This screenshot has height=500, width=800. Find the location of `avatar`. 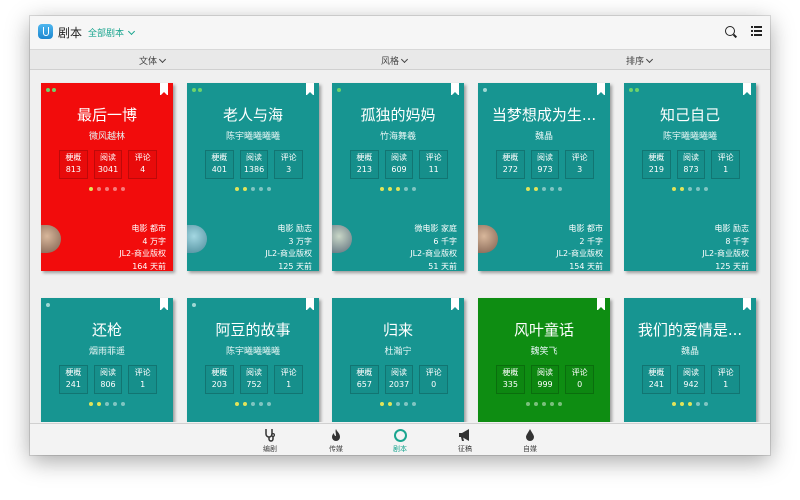

avatar is located at coordinates (488, 239).